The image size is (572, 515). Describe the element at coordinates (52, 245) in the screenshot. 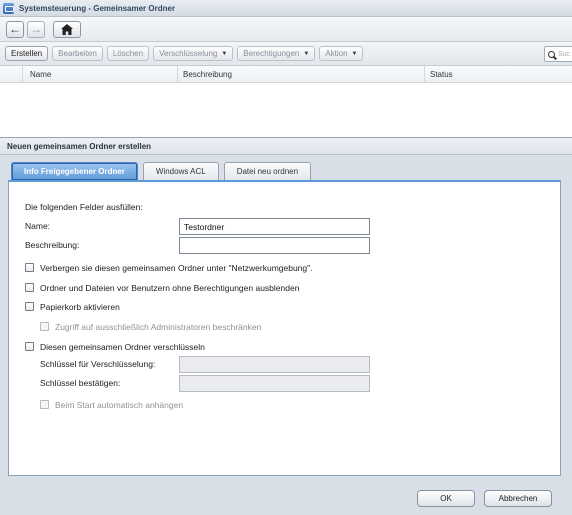

I see `description-label: Beschreibung:` at that location.